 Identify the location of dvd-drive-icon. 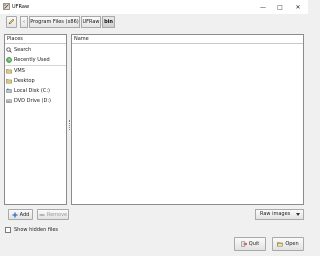
(9, 101).